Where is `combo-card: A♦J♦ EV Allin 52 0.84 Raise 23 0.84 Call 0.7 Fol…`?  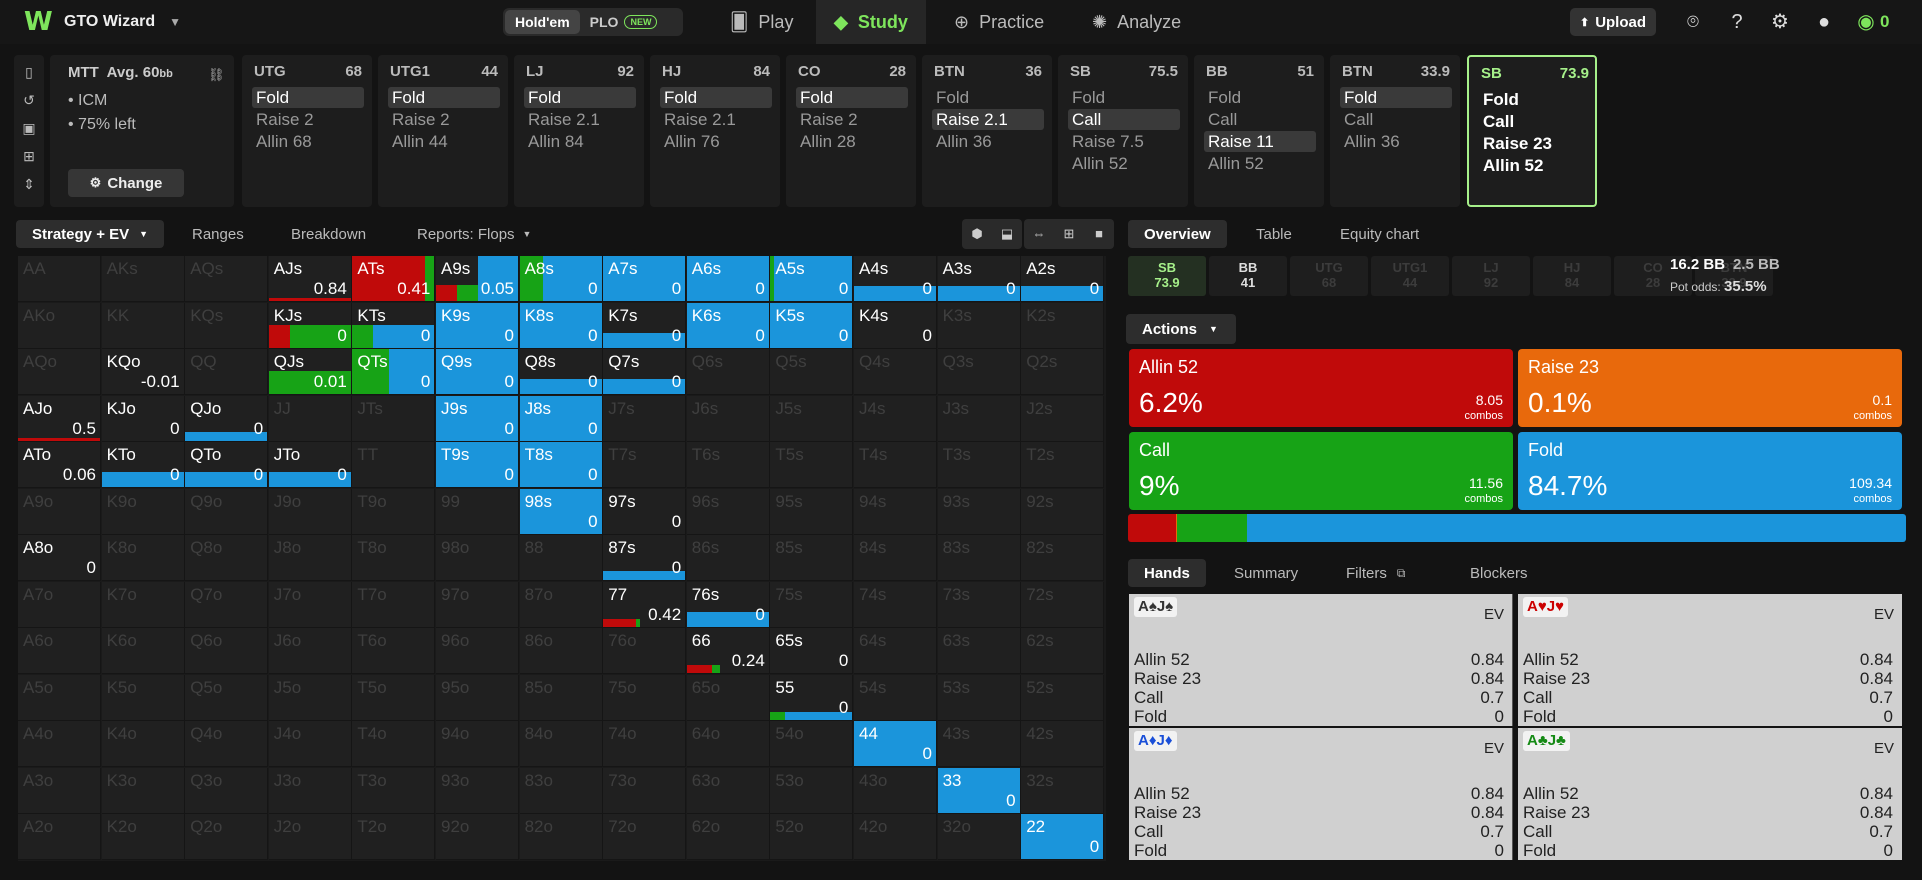 combo-card: A♦J♦ EV Allin 52 0.84 Raise 23 0.84 Call 0.7 Fol… is located at coordinates (1321, 794).